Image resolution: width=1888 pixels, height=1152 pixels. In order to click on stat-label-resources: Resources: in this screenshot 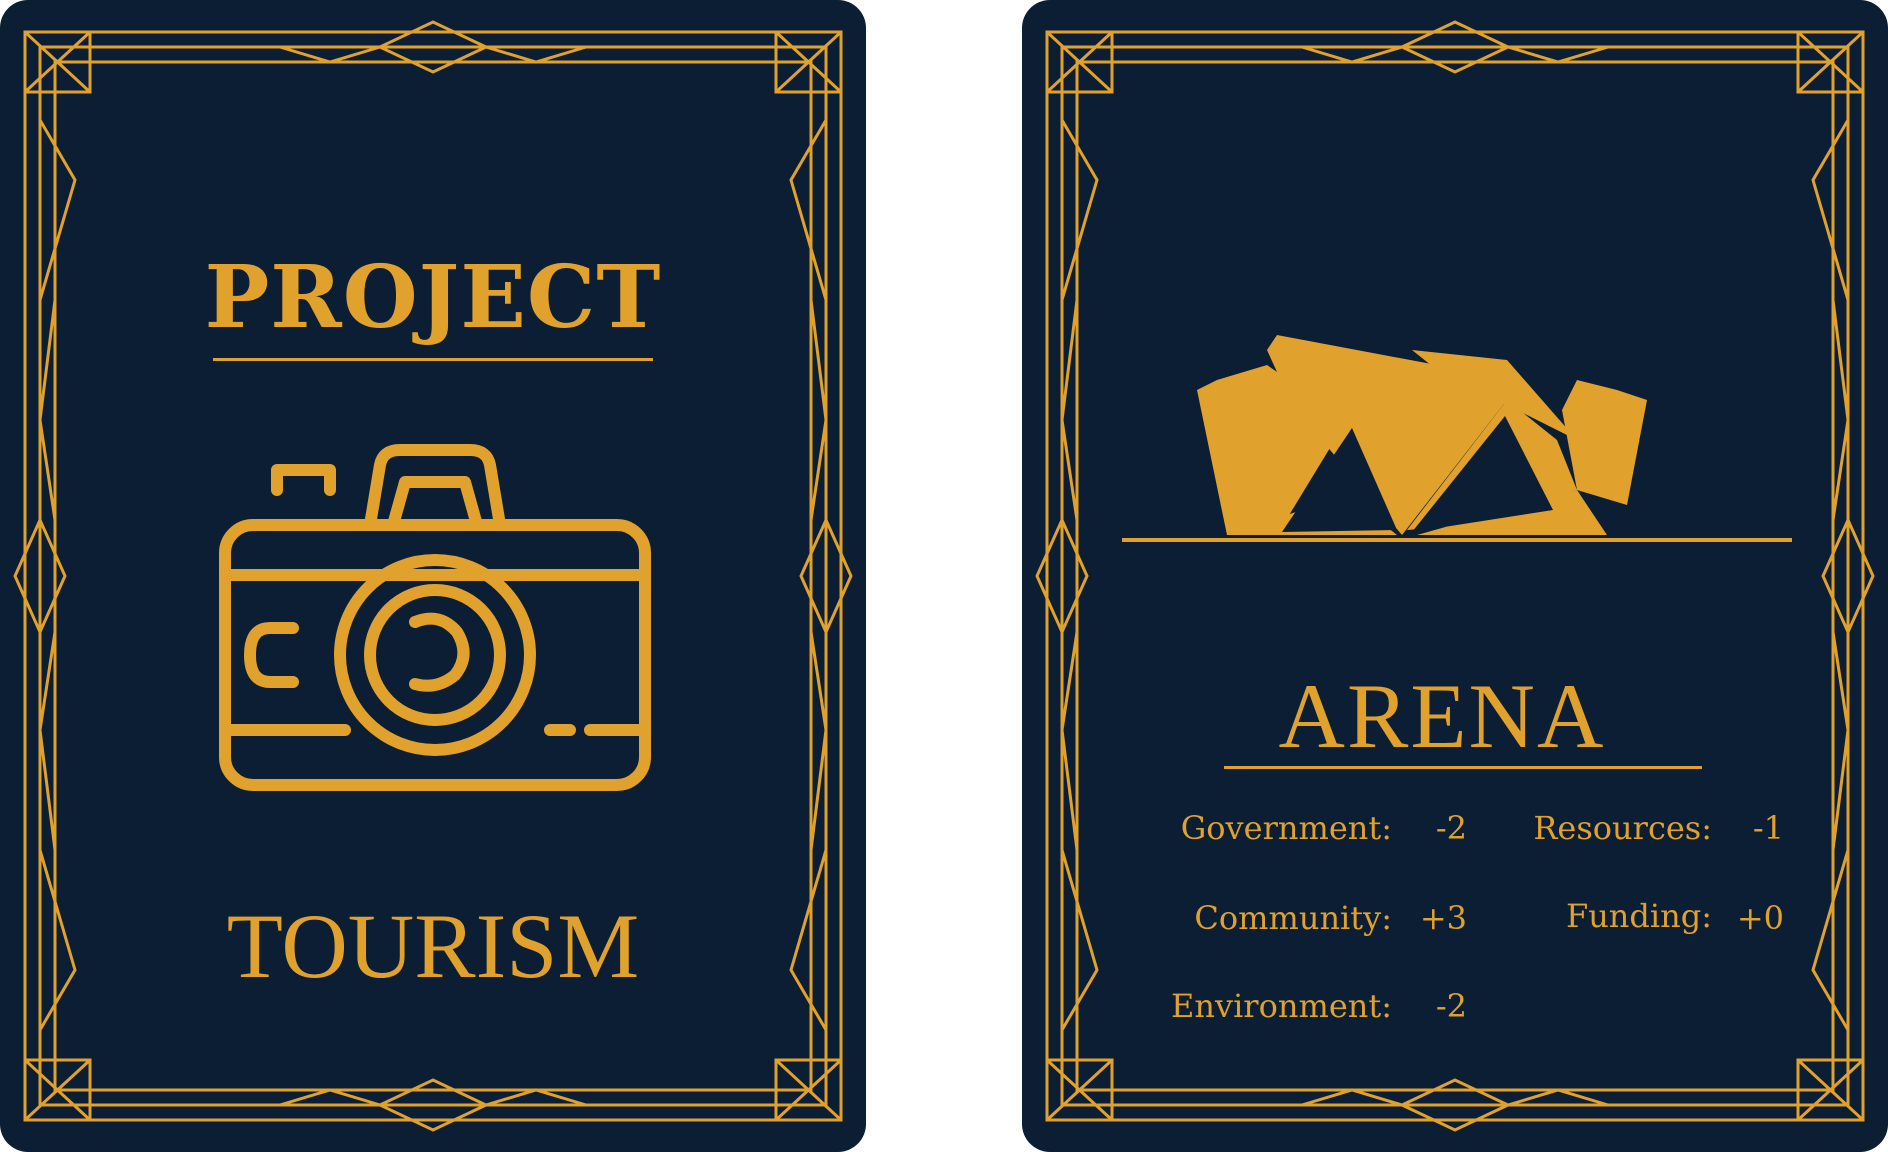, I will do `click(1622, 828)`.